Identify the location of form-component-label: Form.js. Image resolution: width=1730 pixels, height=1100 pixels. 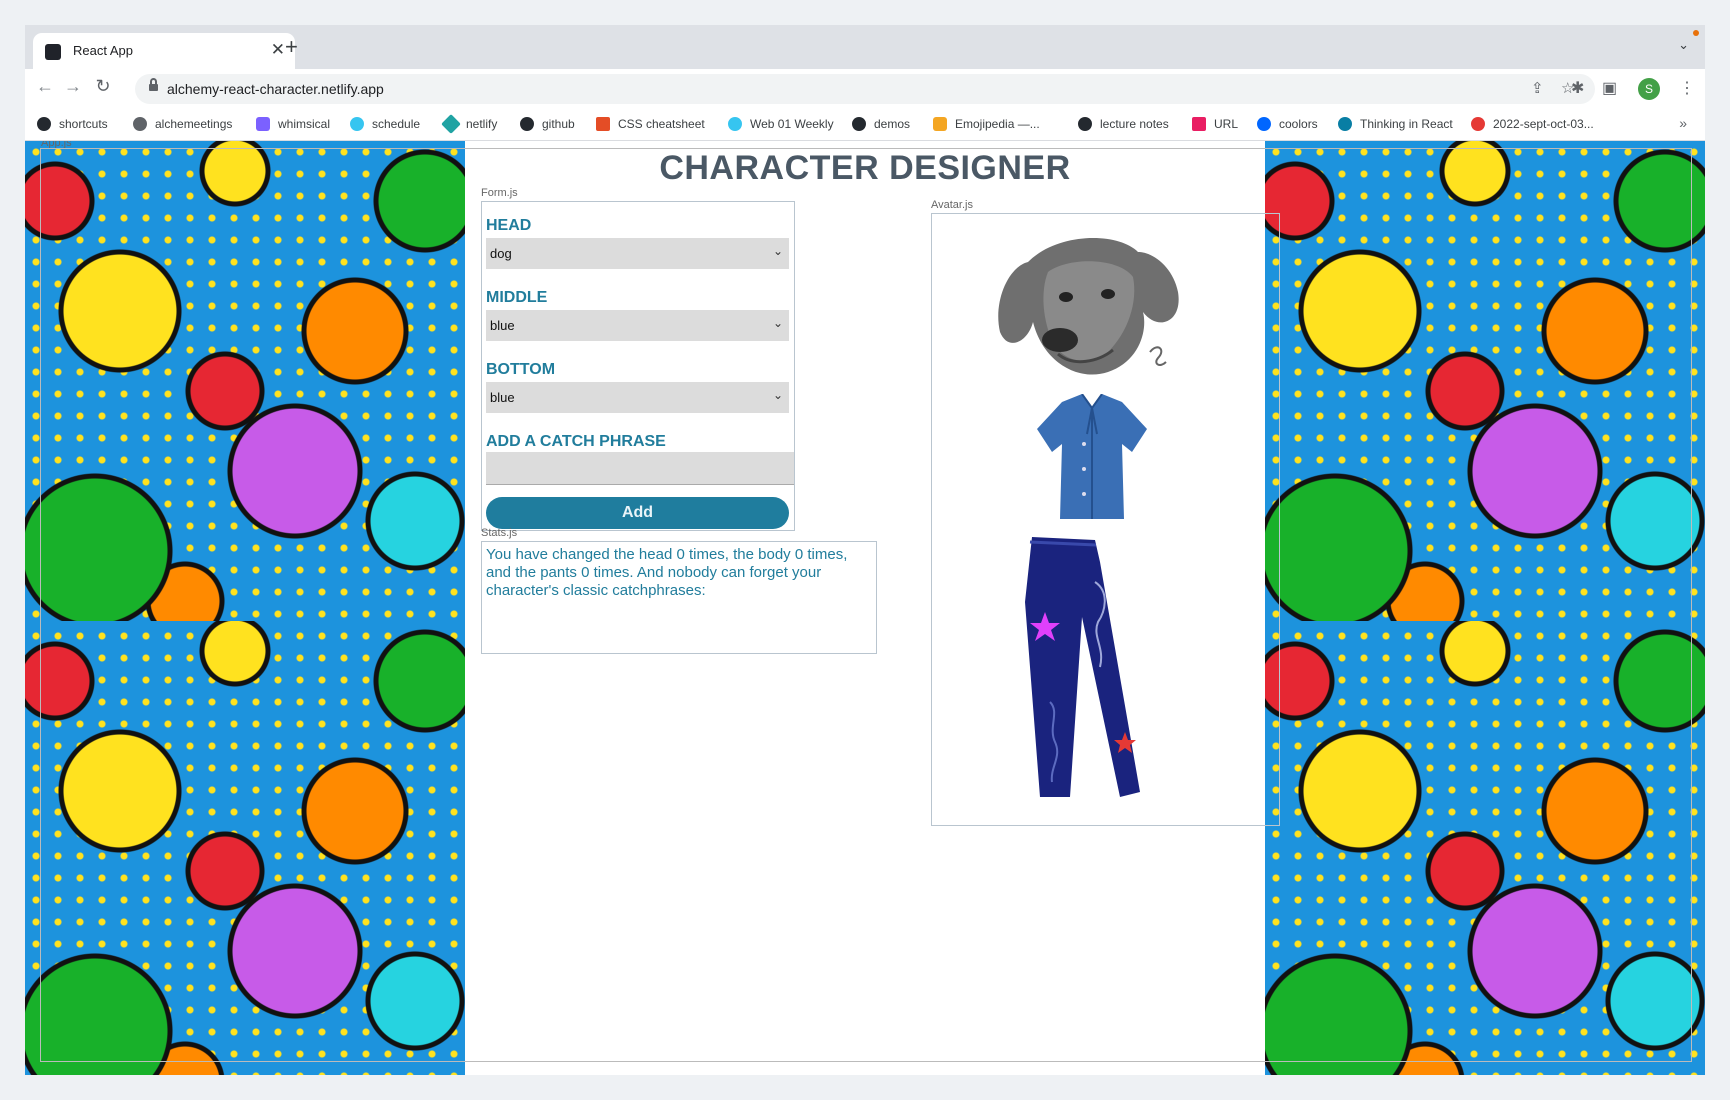
(499, 193).